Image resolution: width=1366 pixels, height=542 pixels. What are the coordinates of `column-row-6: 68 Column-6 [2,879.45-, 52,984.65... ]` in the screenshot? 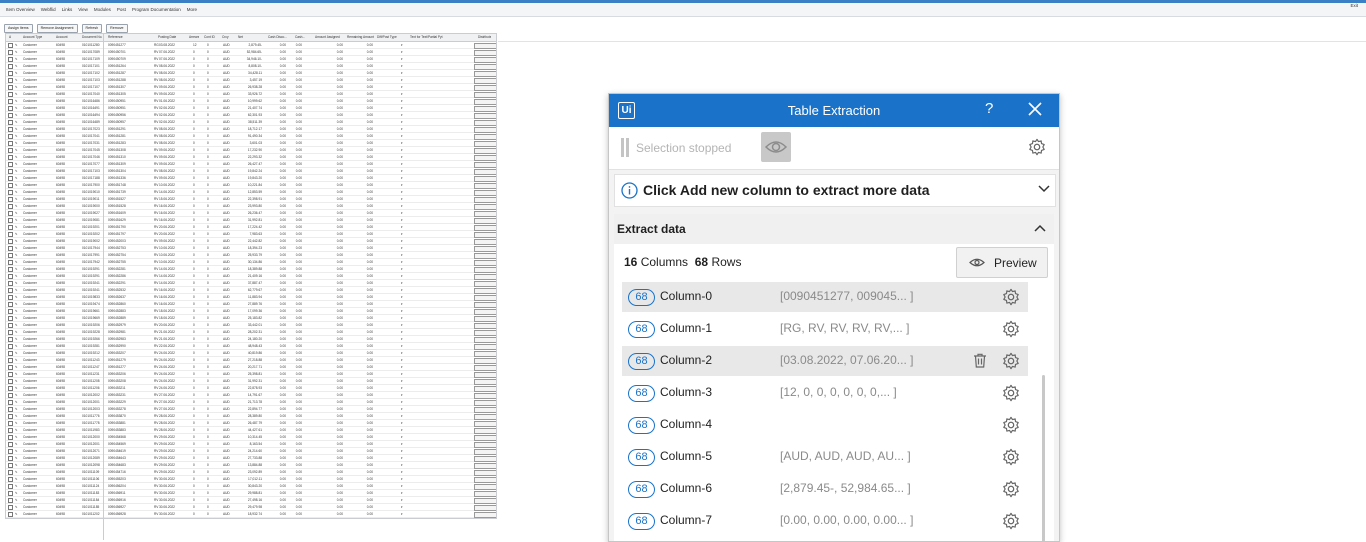 It's located at (825, 489).